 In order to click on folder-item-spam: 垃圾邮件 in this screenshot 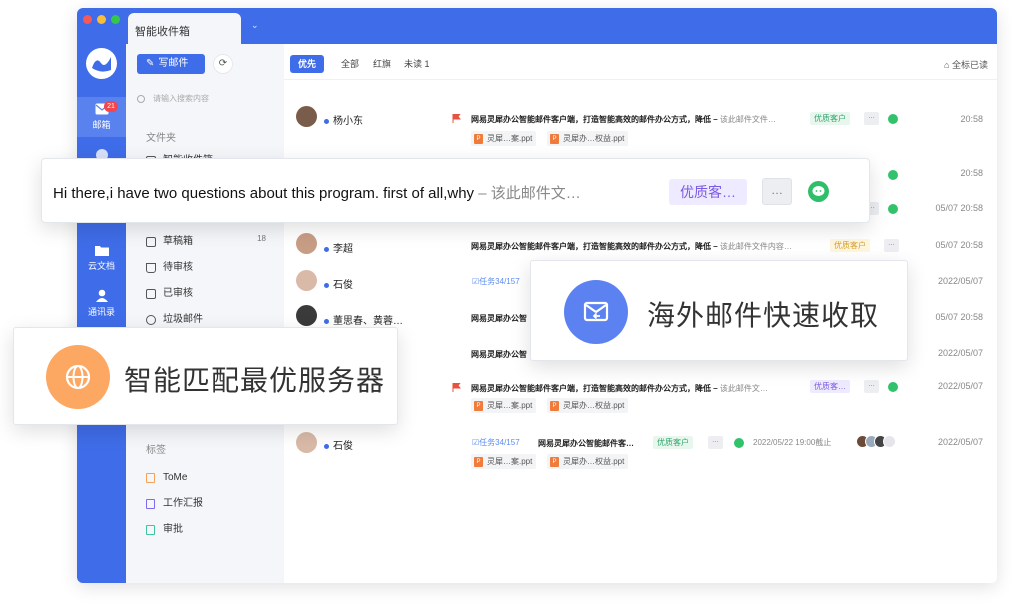, I will do `click(206, 320)`.